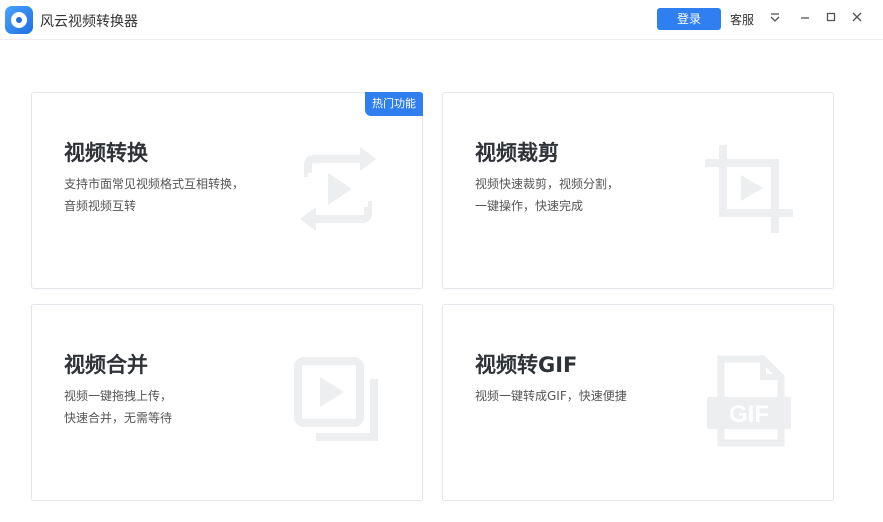 The width and height of the screenshot is (883, 522). What do you see at coordinates (106, 365) in the screenshot?
I see `card-title: 视频合并` at bounding box center [106, 365].